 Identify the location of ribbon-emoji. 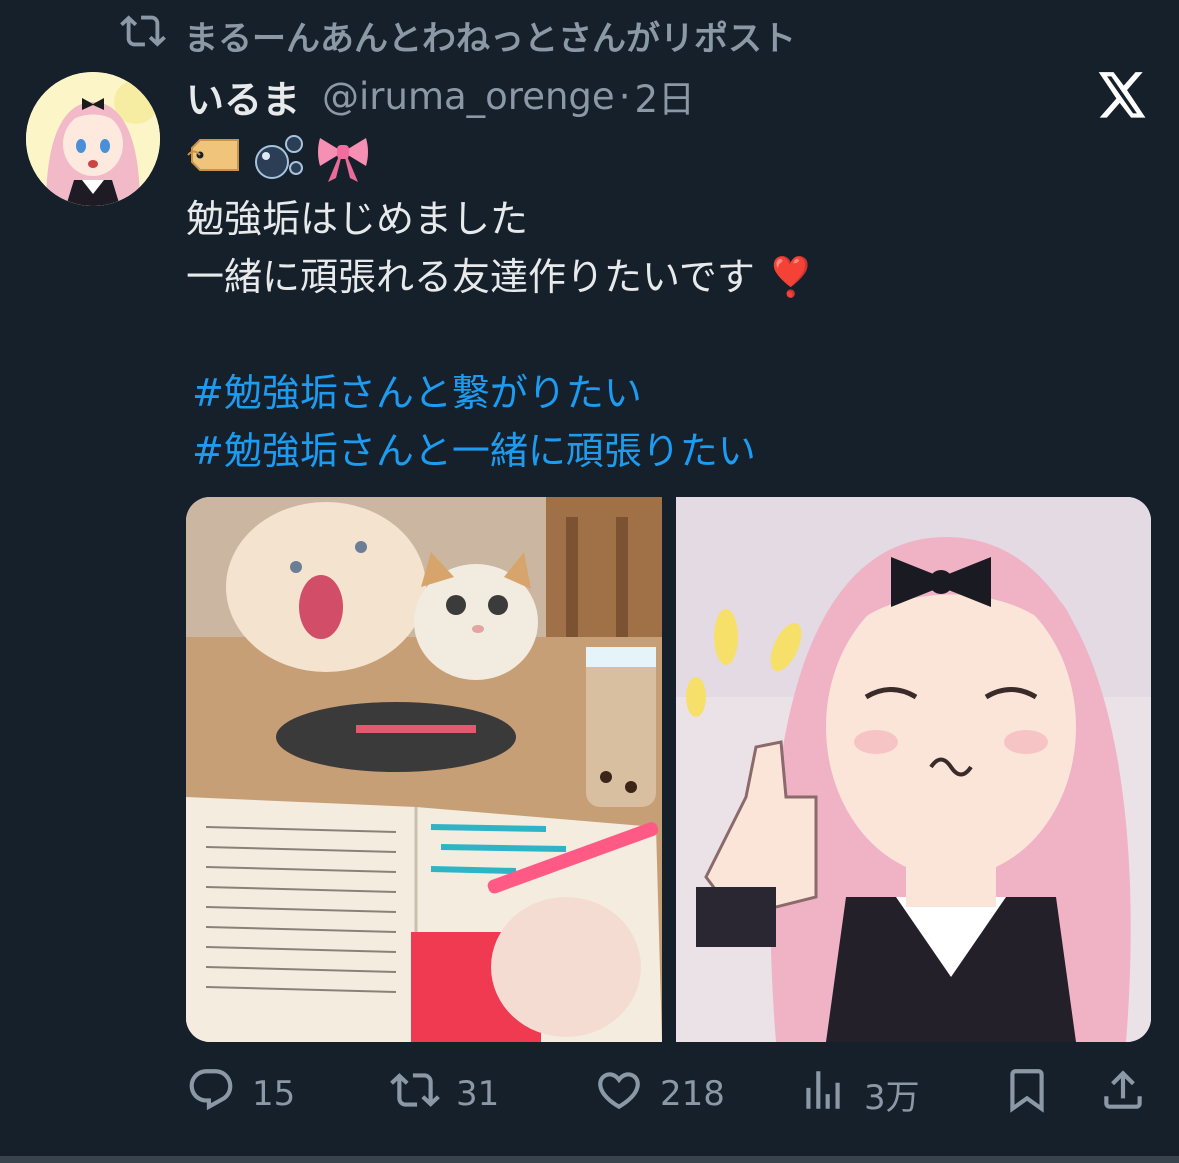
(343, 156).